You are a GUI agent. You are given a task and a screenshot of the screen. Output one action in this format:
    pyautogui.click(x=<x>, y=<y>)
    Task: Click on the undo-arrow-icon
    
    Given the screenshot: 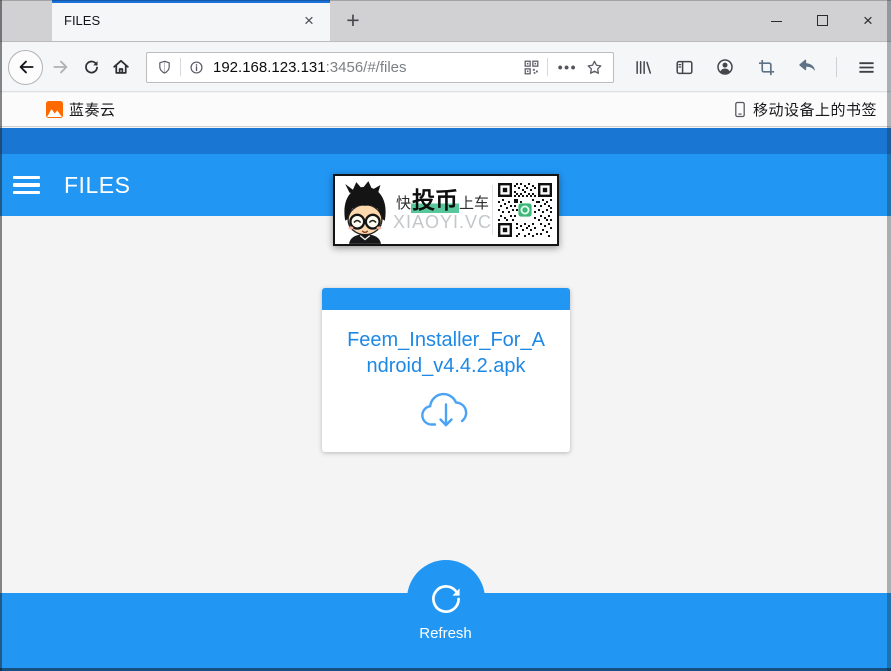 What is the action you would take?
    pyautogui.click(x=807, y=65)
    